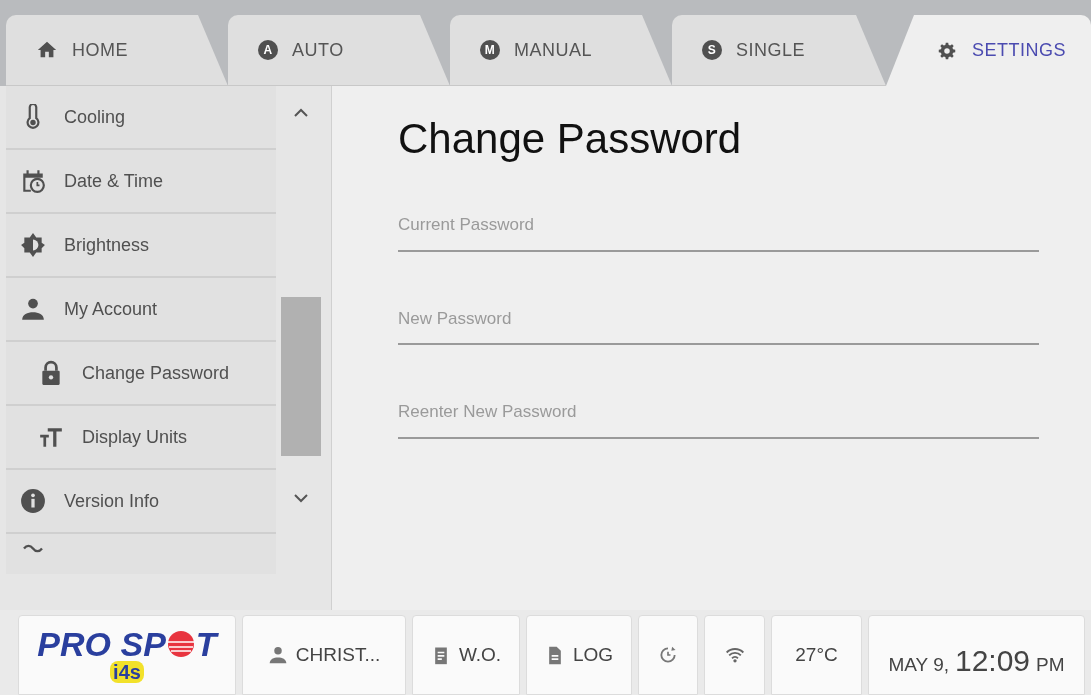  Describe the element at coordinates (490, 50) in the screenshot. I see `letter-badge: M` at that location.